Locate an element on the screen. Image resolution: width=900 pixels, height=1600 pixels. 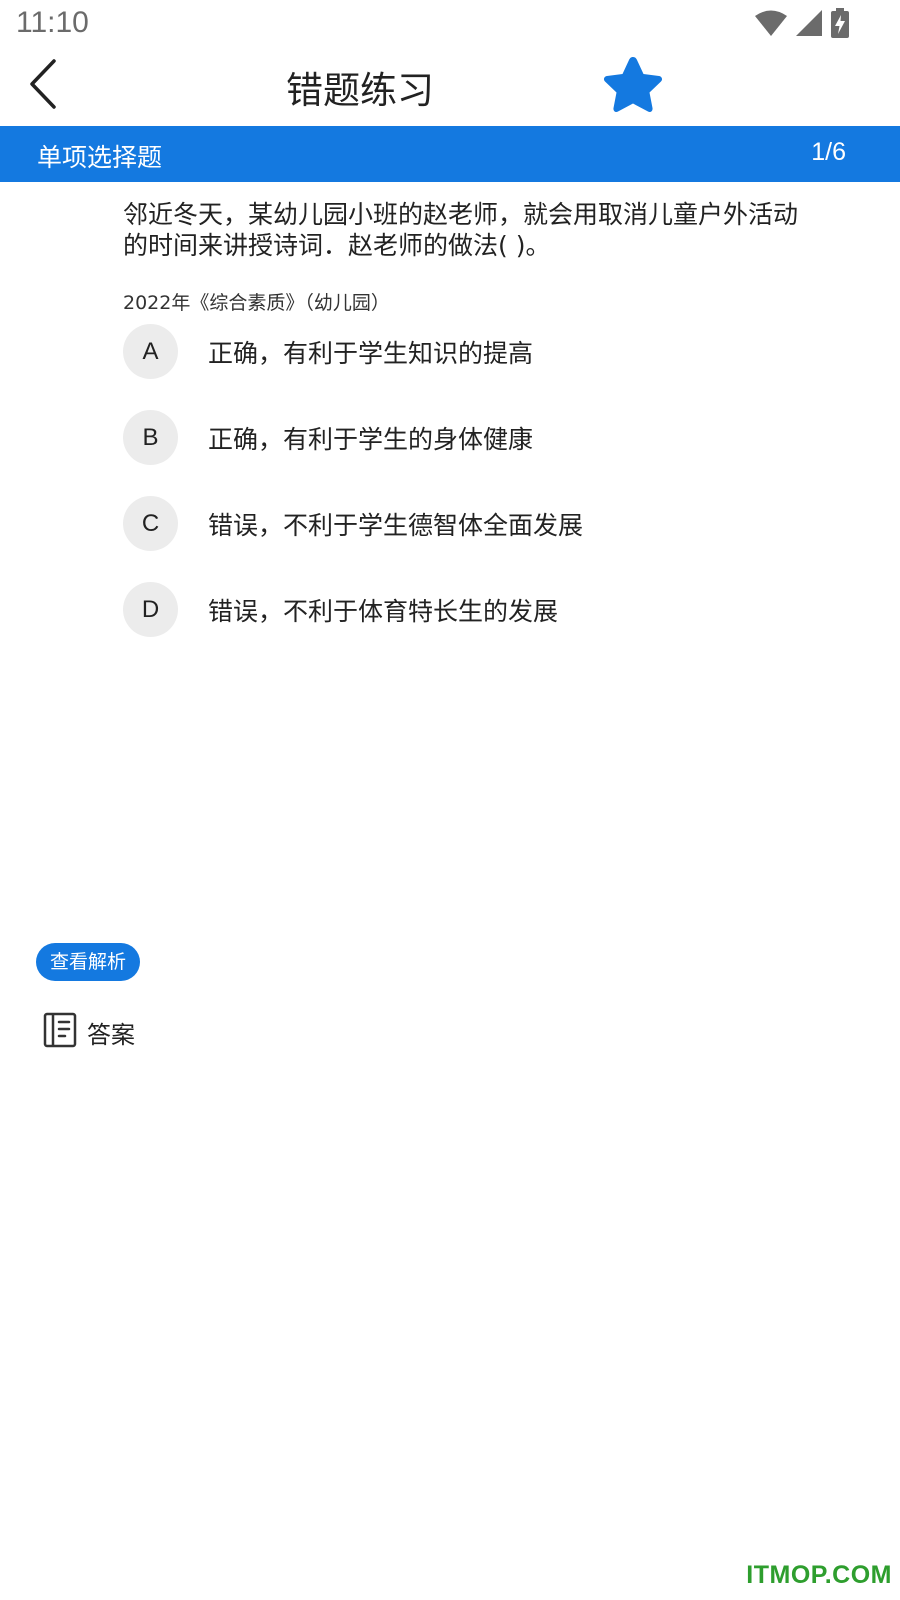
answer-row: 答案 is located at coordinates (89, 1032).